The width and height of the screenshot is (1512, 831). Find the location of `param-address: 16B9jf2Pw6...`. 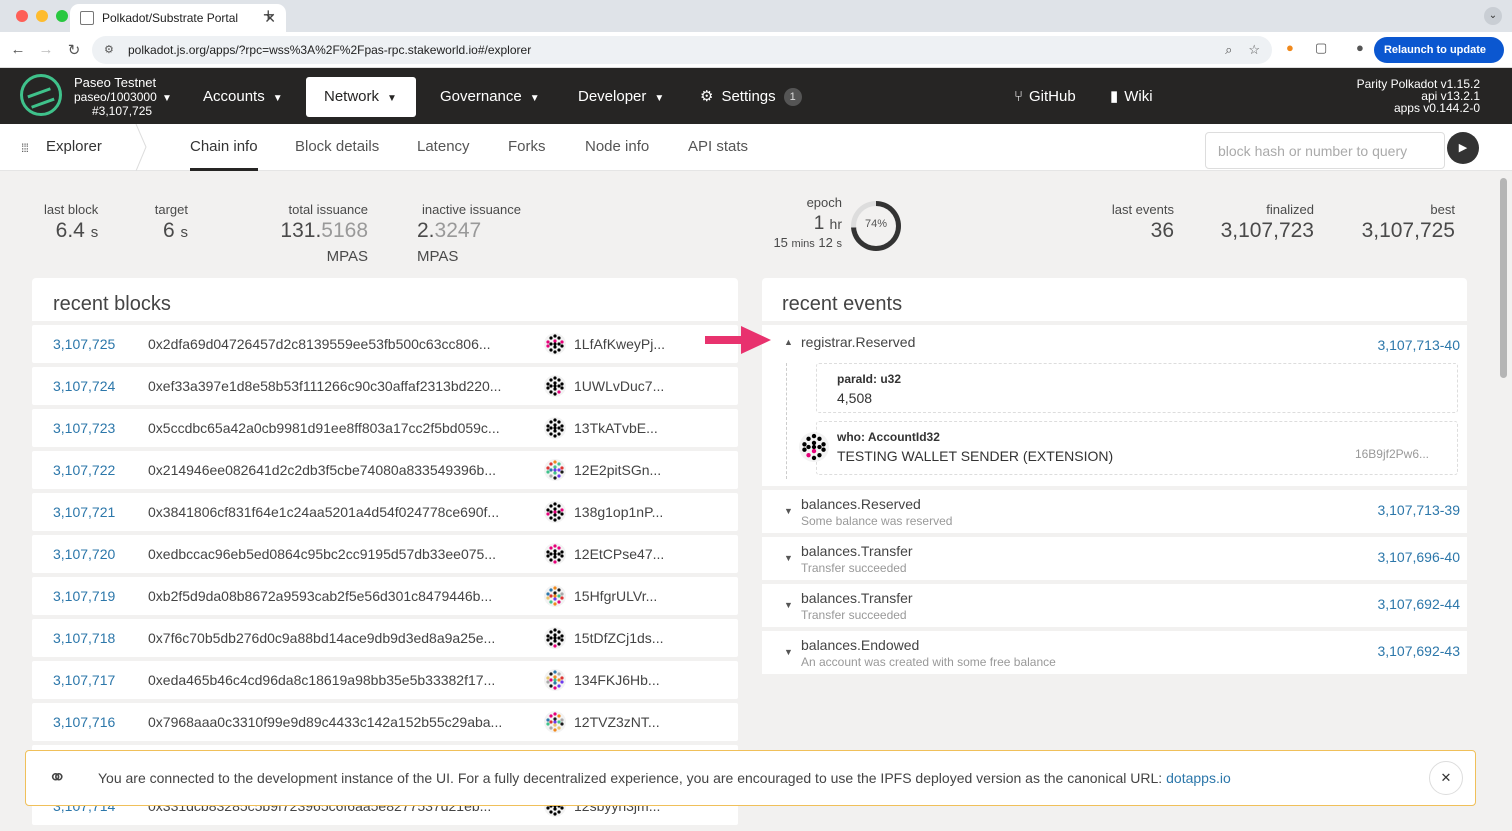

param-address: 16B9jf2Pw6... is located at coordinates (1392, 454).